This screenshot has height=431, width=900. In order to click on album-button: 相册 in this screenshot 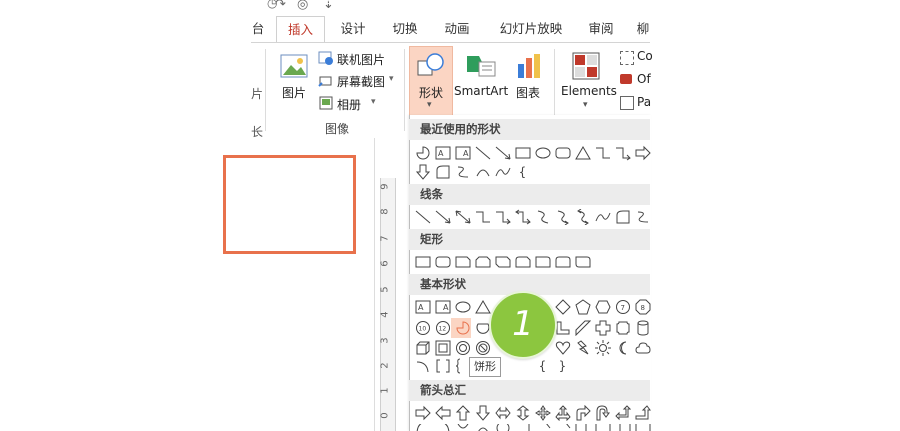, I will do `click(349, 104)`.